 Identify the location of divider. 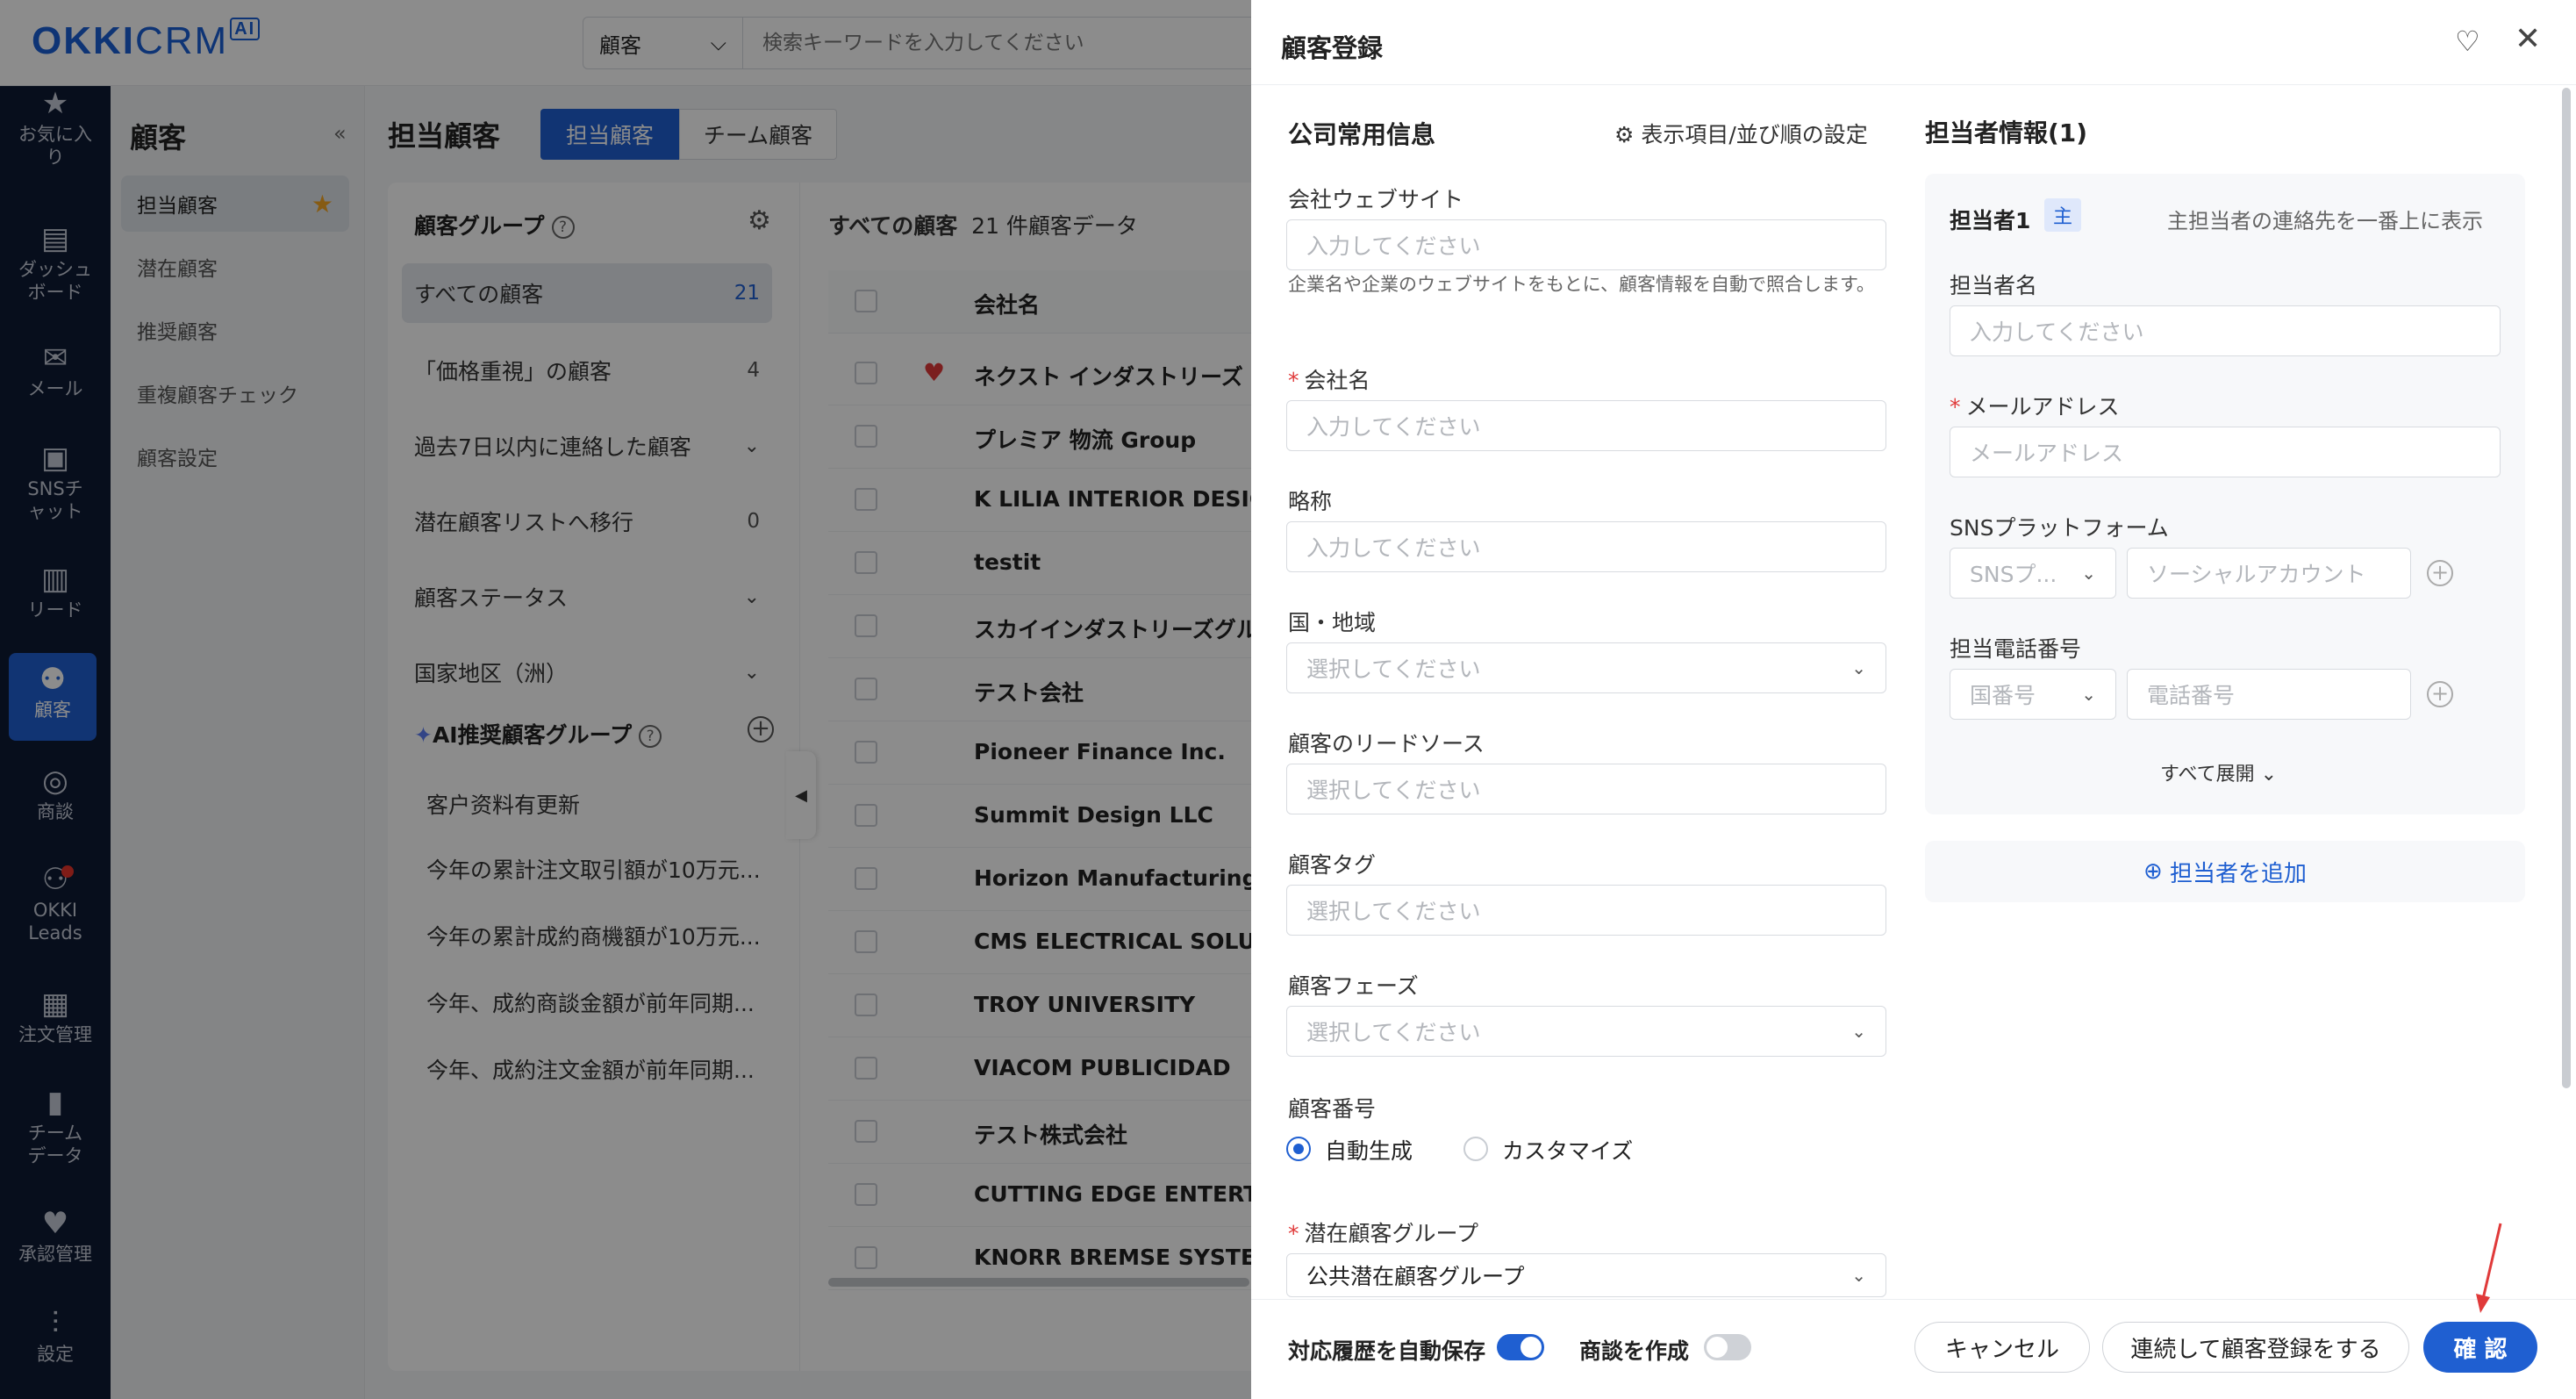
(1913, 84).